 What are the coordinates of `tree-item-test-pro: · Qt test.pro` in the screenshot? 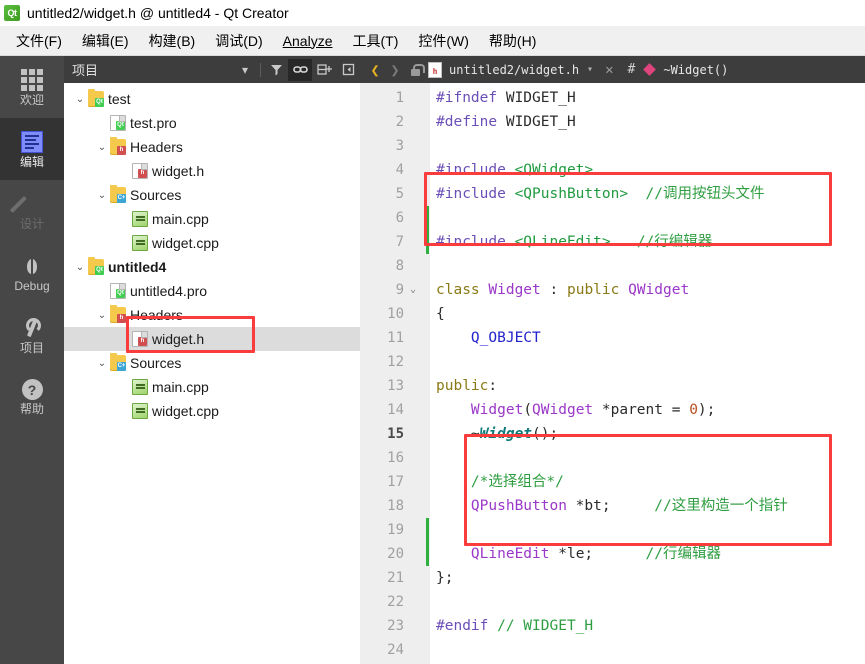 It's located at (212, 123).